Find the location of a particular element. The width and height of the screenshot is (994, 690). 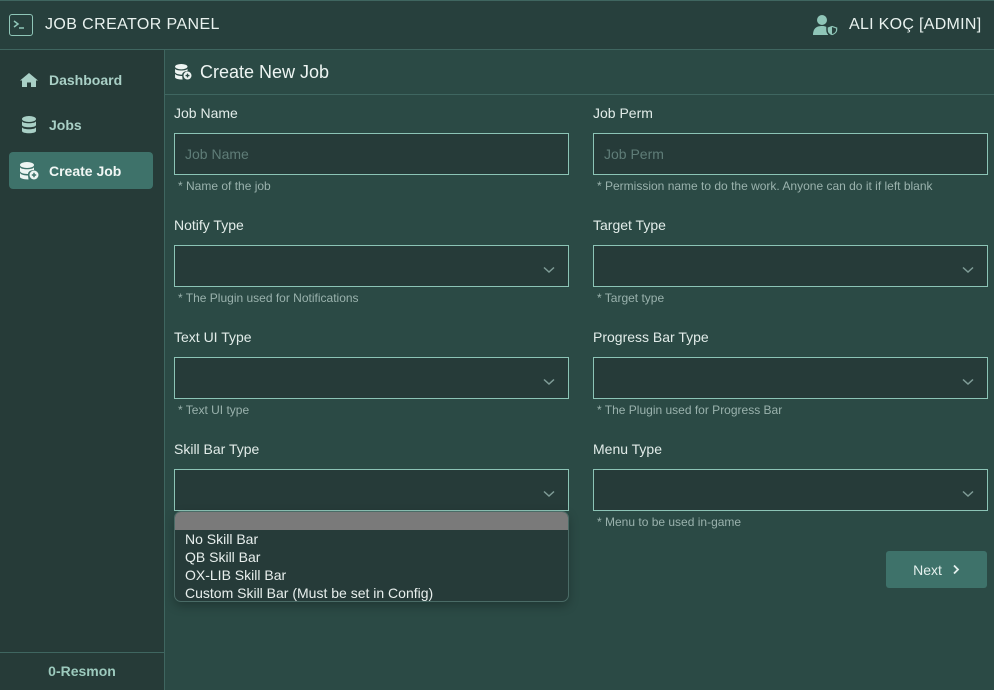

text-ui-type-select is located at coordinates (371, 378).